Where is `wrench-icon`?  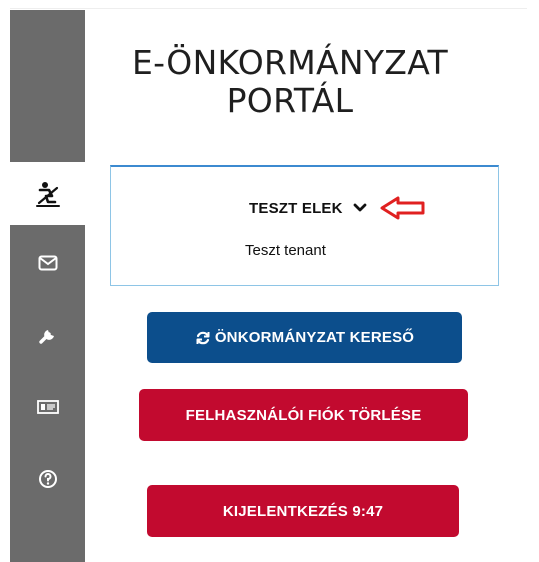 wrench-icon is located at coordinates (46, 337).